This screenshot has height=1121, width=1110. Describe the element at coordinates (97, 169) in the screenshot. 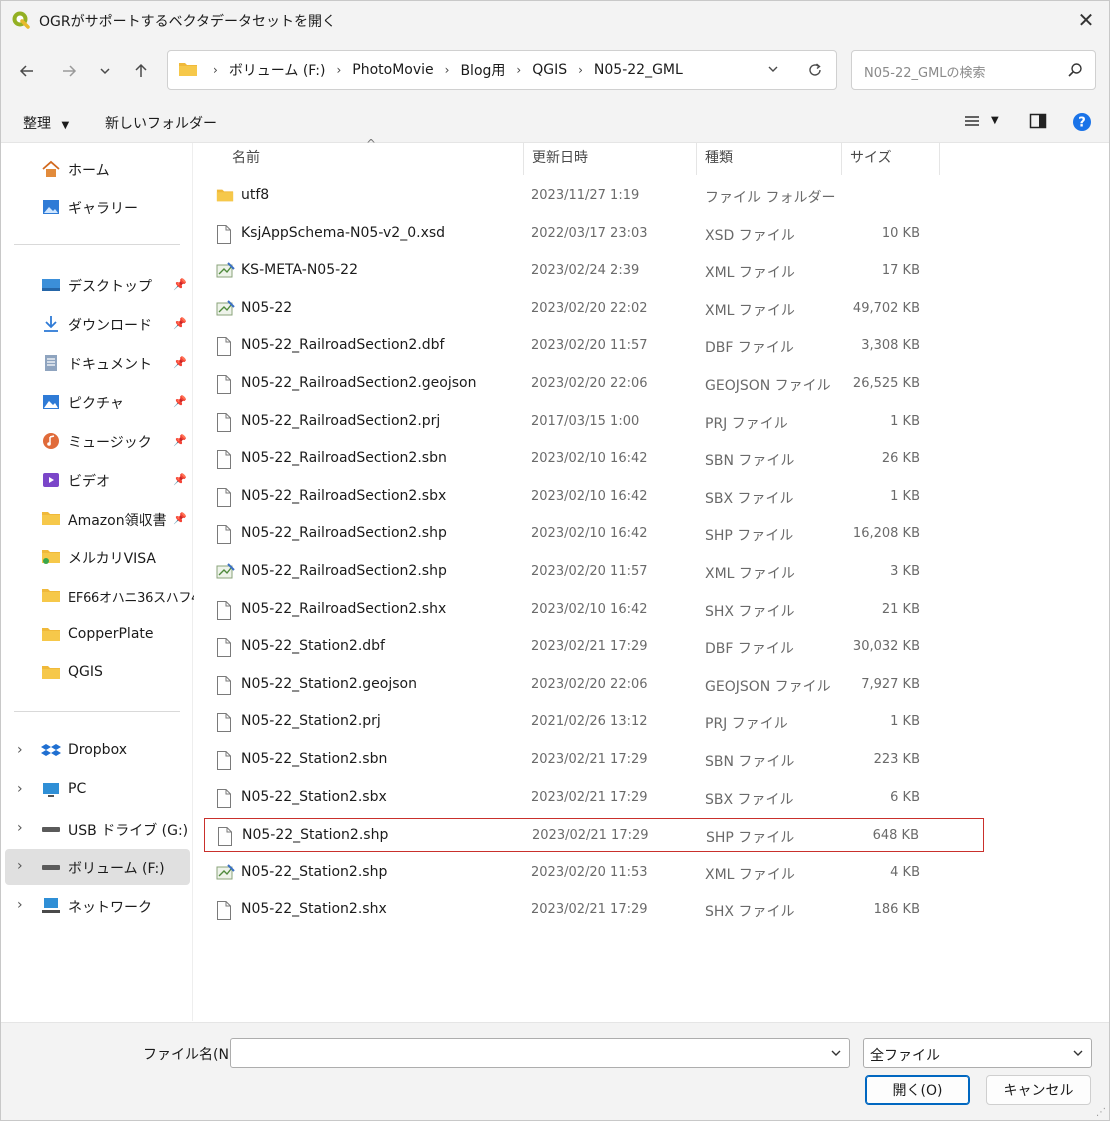

I see `sidebar-item-home: ホーム` at that location.